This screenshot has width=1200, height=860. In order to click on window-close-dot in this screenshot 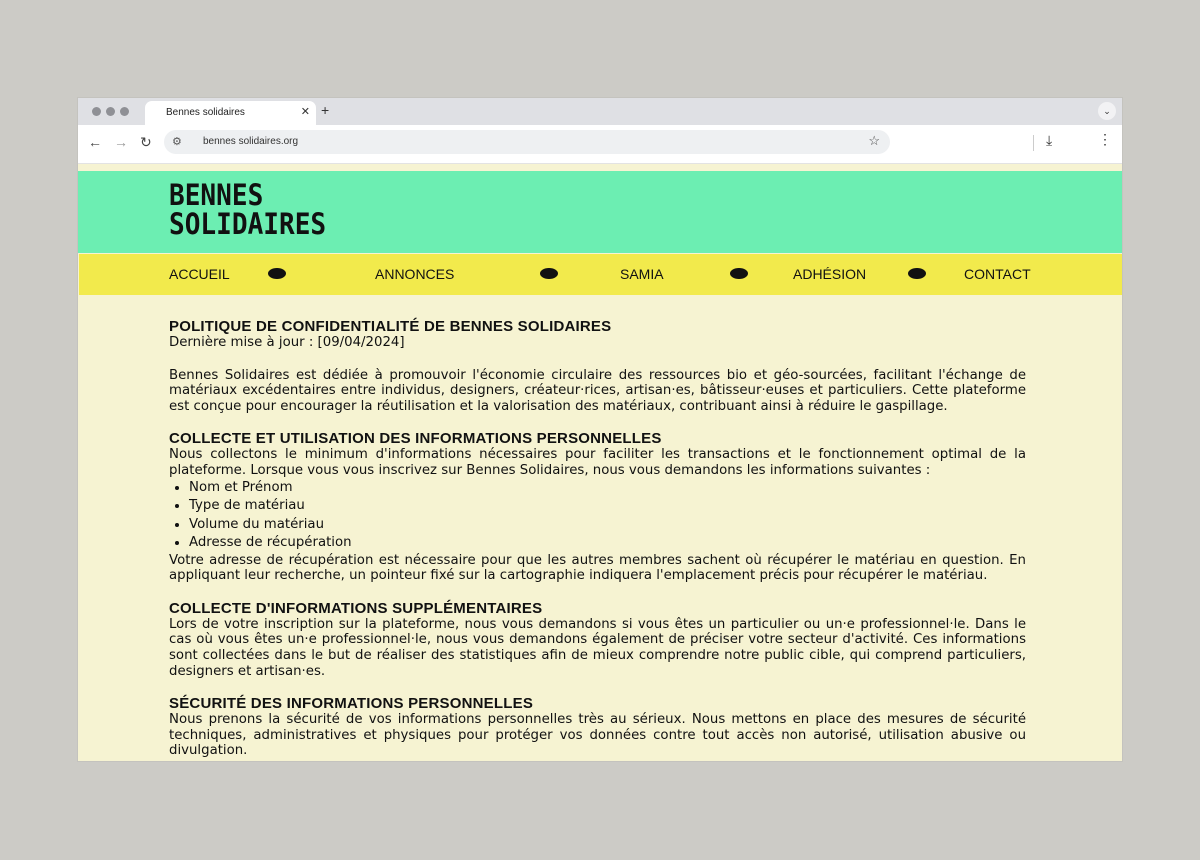, I will do `click(96, 111)`.